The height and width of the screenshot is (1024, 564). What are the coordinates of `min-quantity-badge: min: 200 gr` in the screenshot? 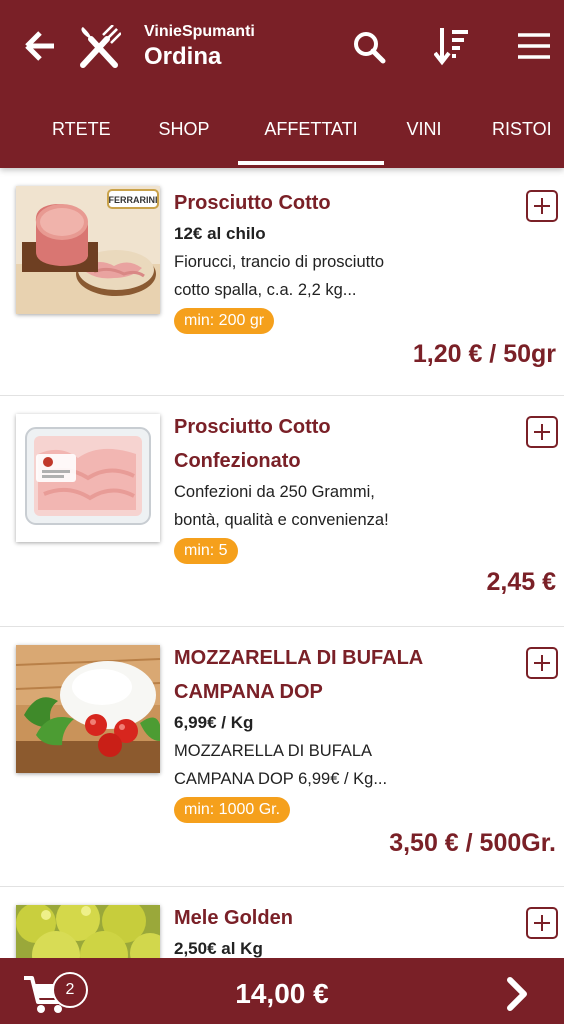 It's located at (224, 321).